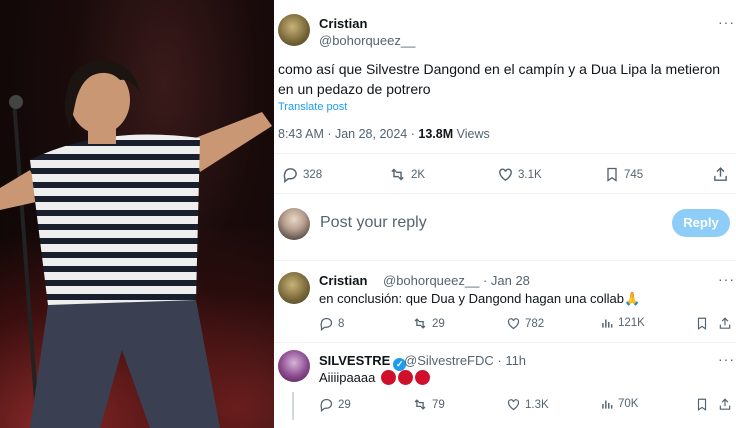 The image size is (736, 428). I want to click on repost-action: 29, so click(428, 323).